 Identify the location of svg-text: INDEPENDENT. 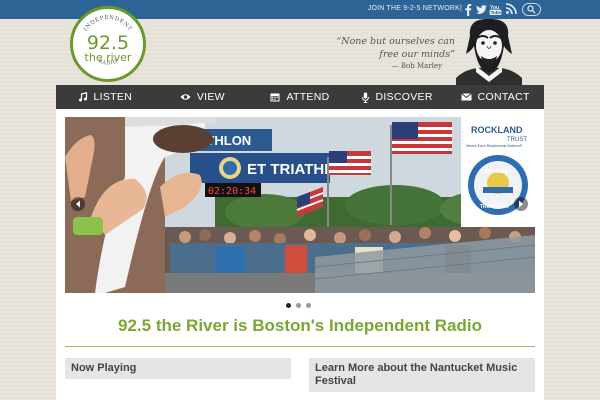
(108, 24).